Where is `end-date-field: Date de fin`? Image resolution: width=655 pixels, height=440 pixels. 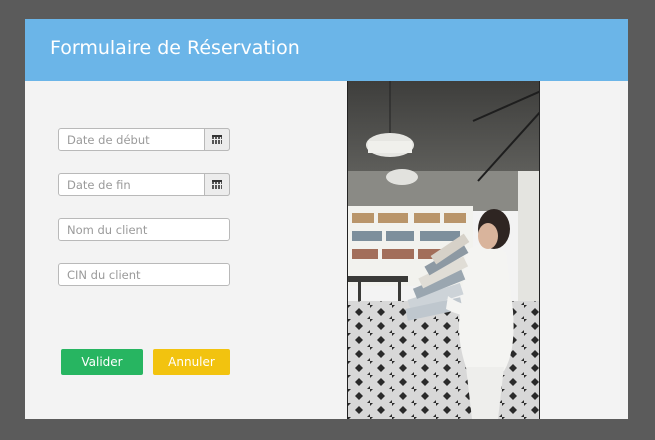
end-date-field: Date de fin is located at coordinates (144, 184).